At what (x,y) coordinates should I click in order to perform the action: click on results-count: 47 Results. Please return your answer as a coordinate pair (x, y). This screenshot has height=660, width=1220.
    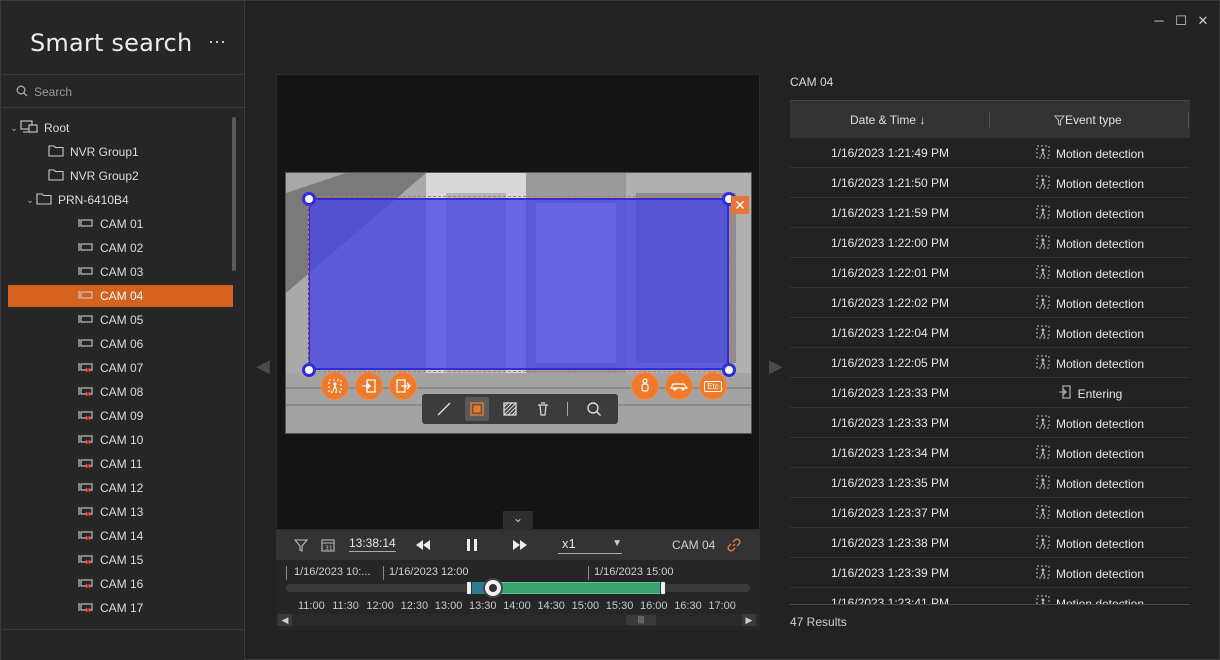
    Looking at the image, I should click on (818, 622).